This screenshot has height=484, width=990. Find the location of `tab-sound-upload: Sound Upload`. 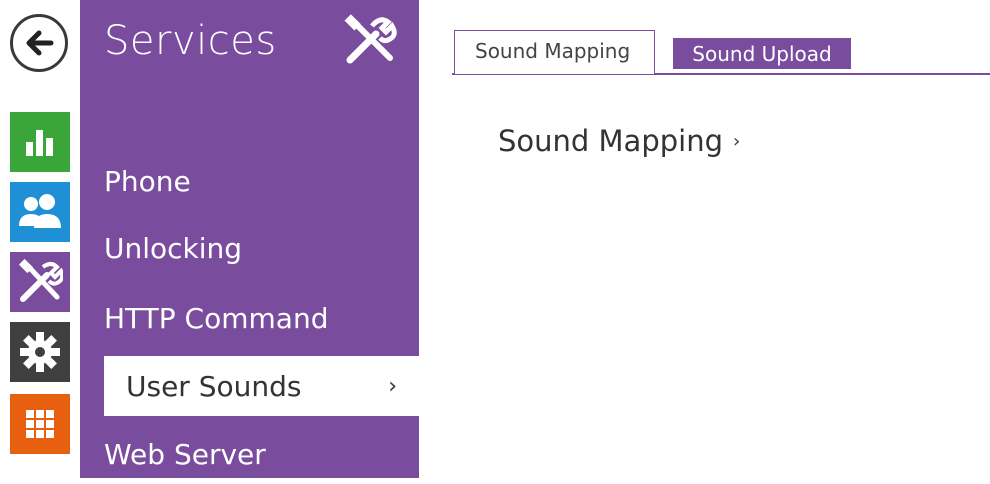

tab-sound-upload: Sound Upload is located at coordinates (762, 53).